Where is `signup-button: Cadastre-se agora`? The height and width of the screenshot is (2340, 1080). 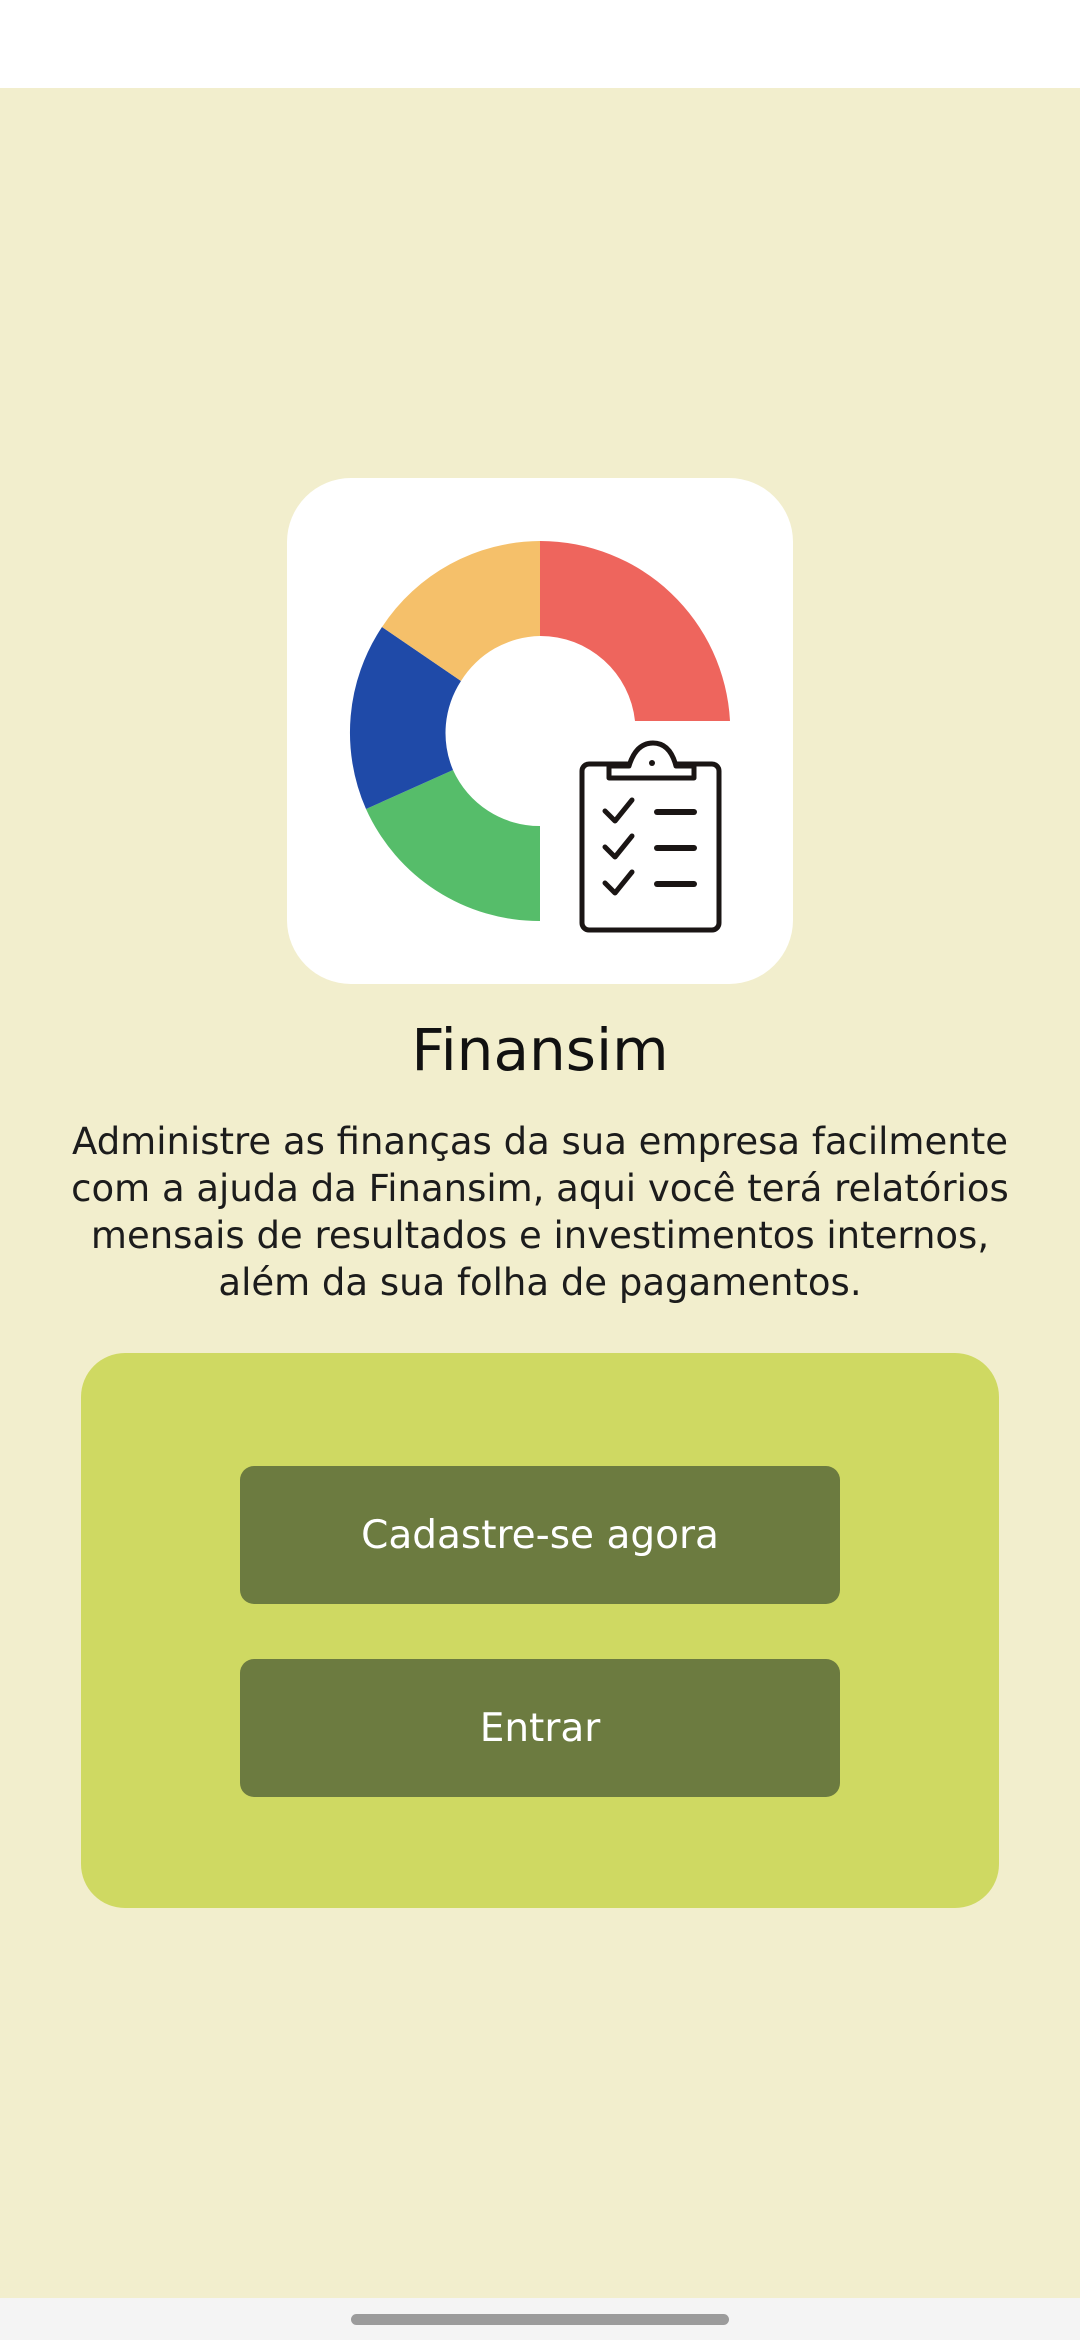 signup-button: Cadastre-se agora is located at coordinates (540, 1535).